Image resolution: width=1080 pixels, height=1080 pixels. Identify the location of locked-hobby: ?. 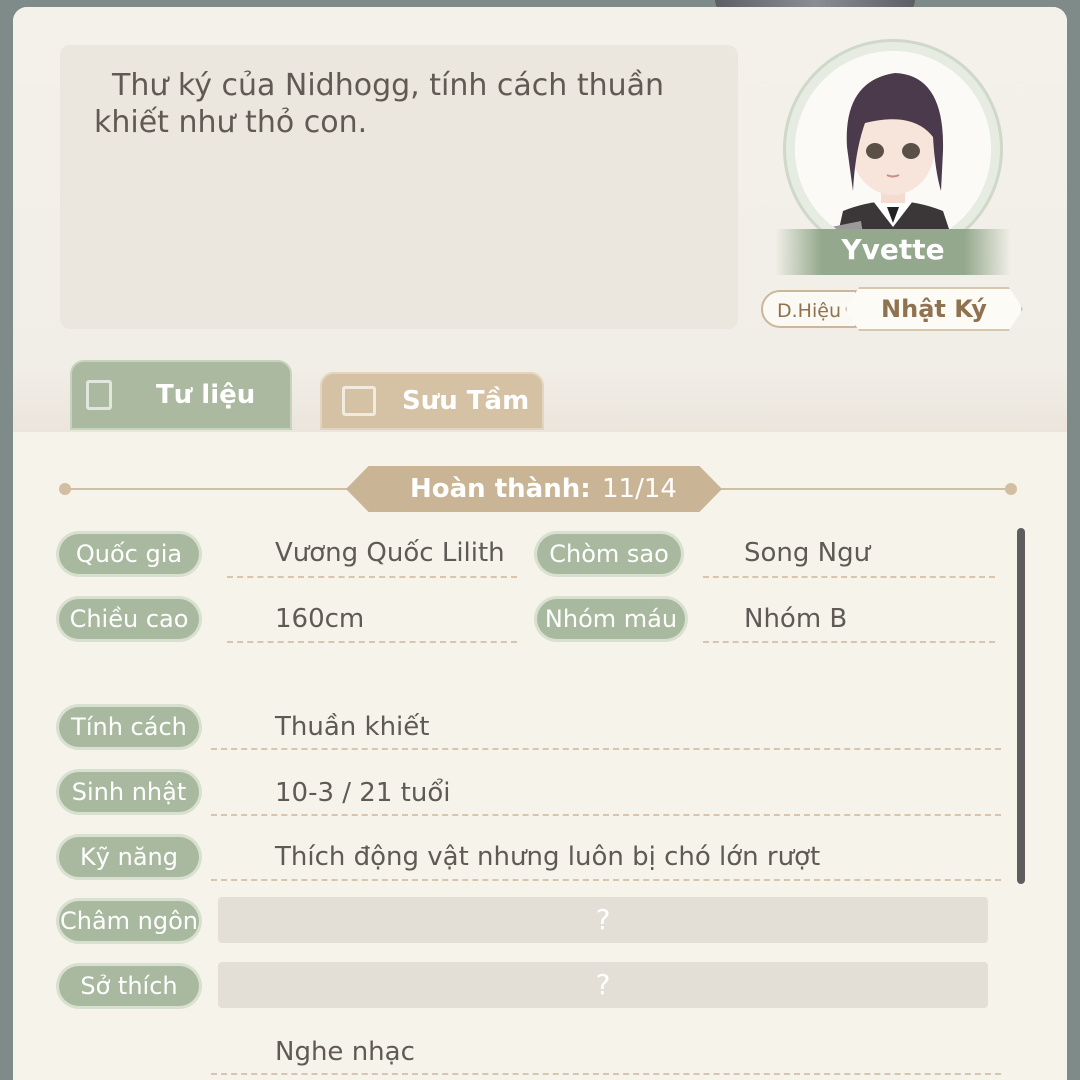
(603, 985).